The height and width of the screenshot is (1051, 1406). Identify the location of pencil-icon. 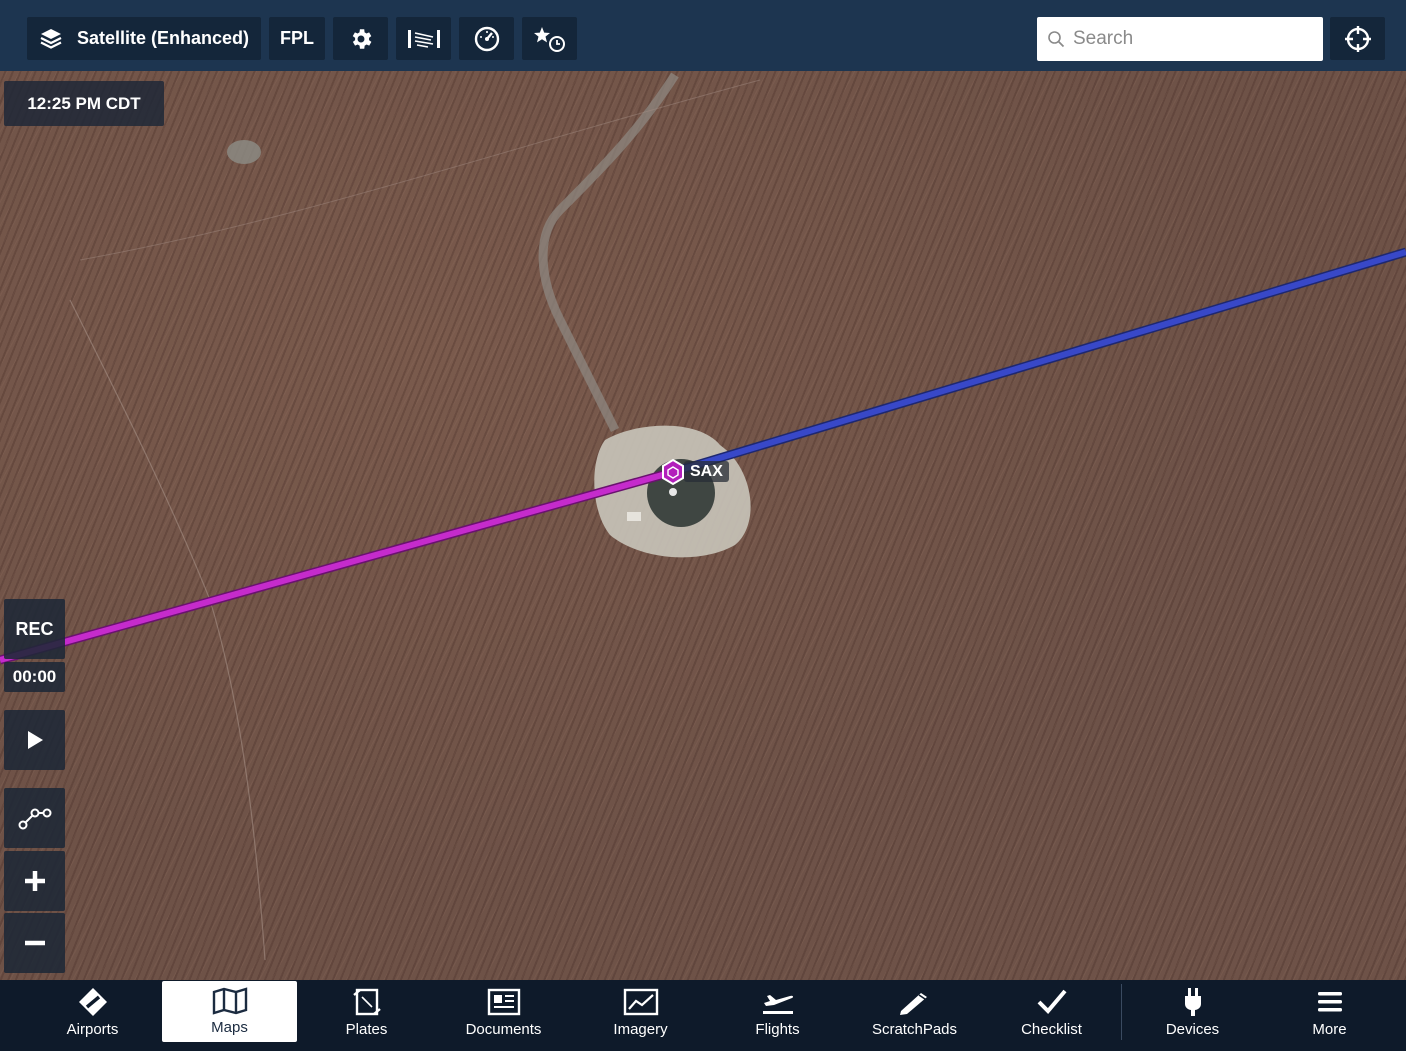
(915, 1002).